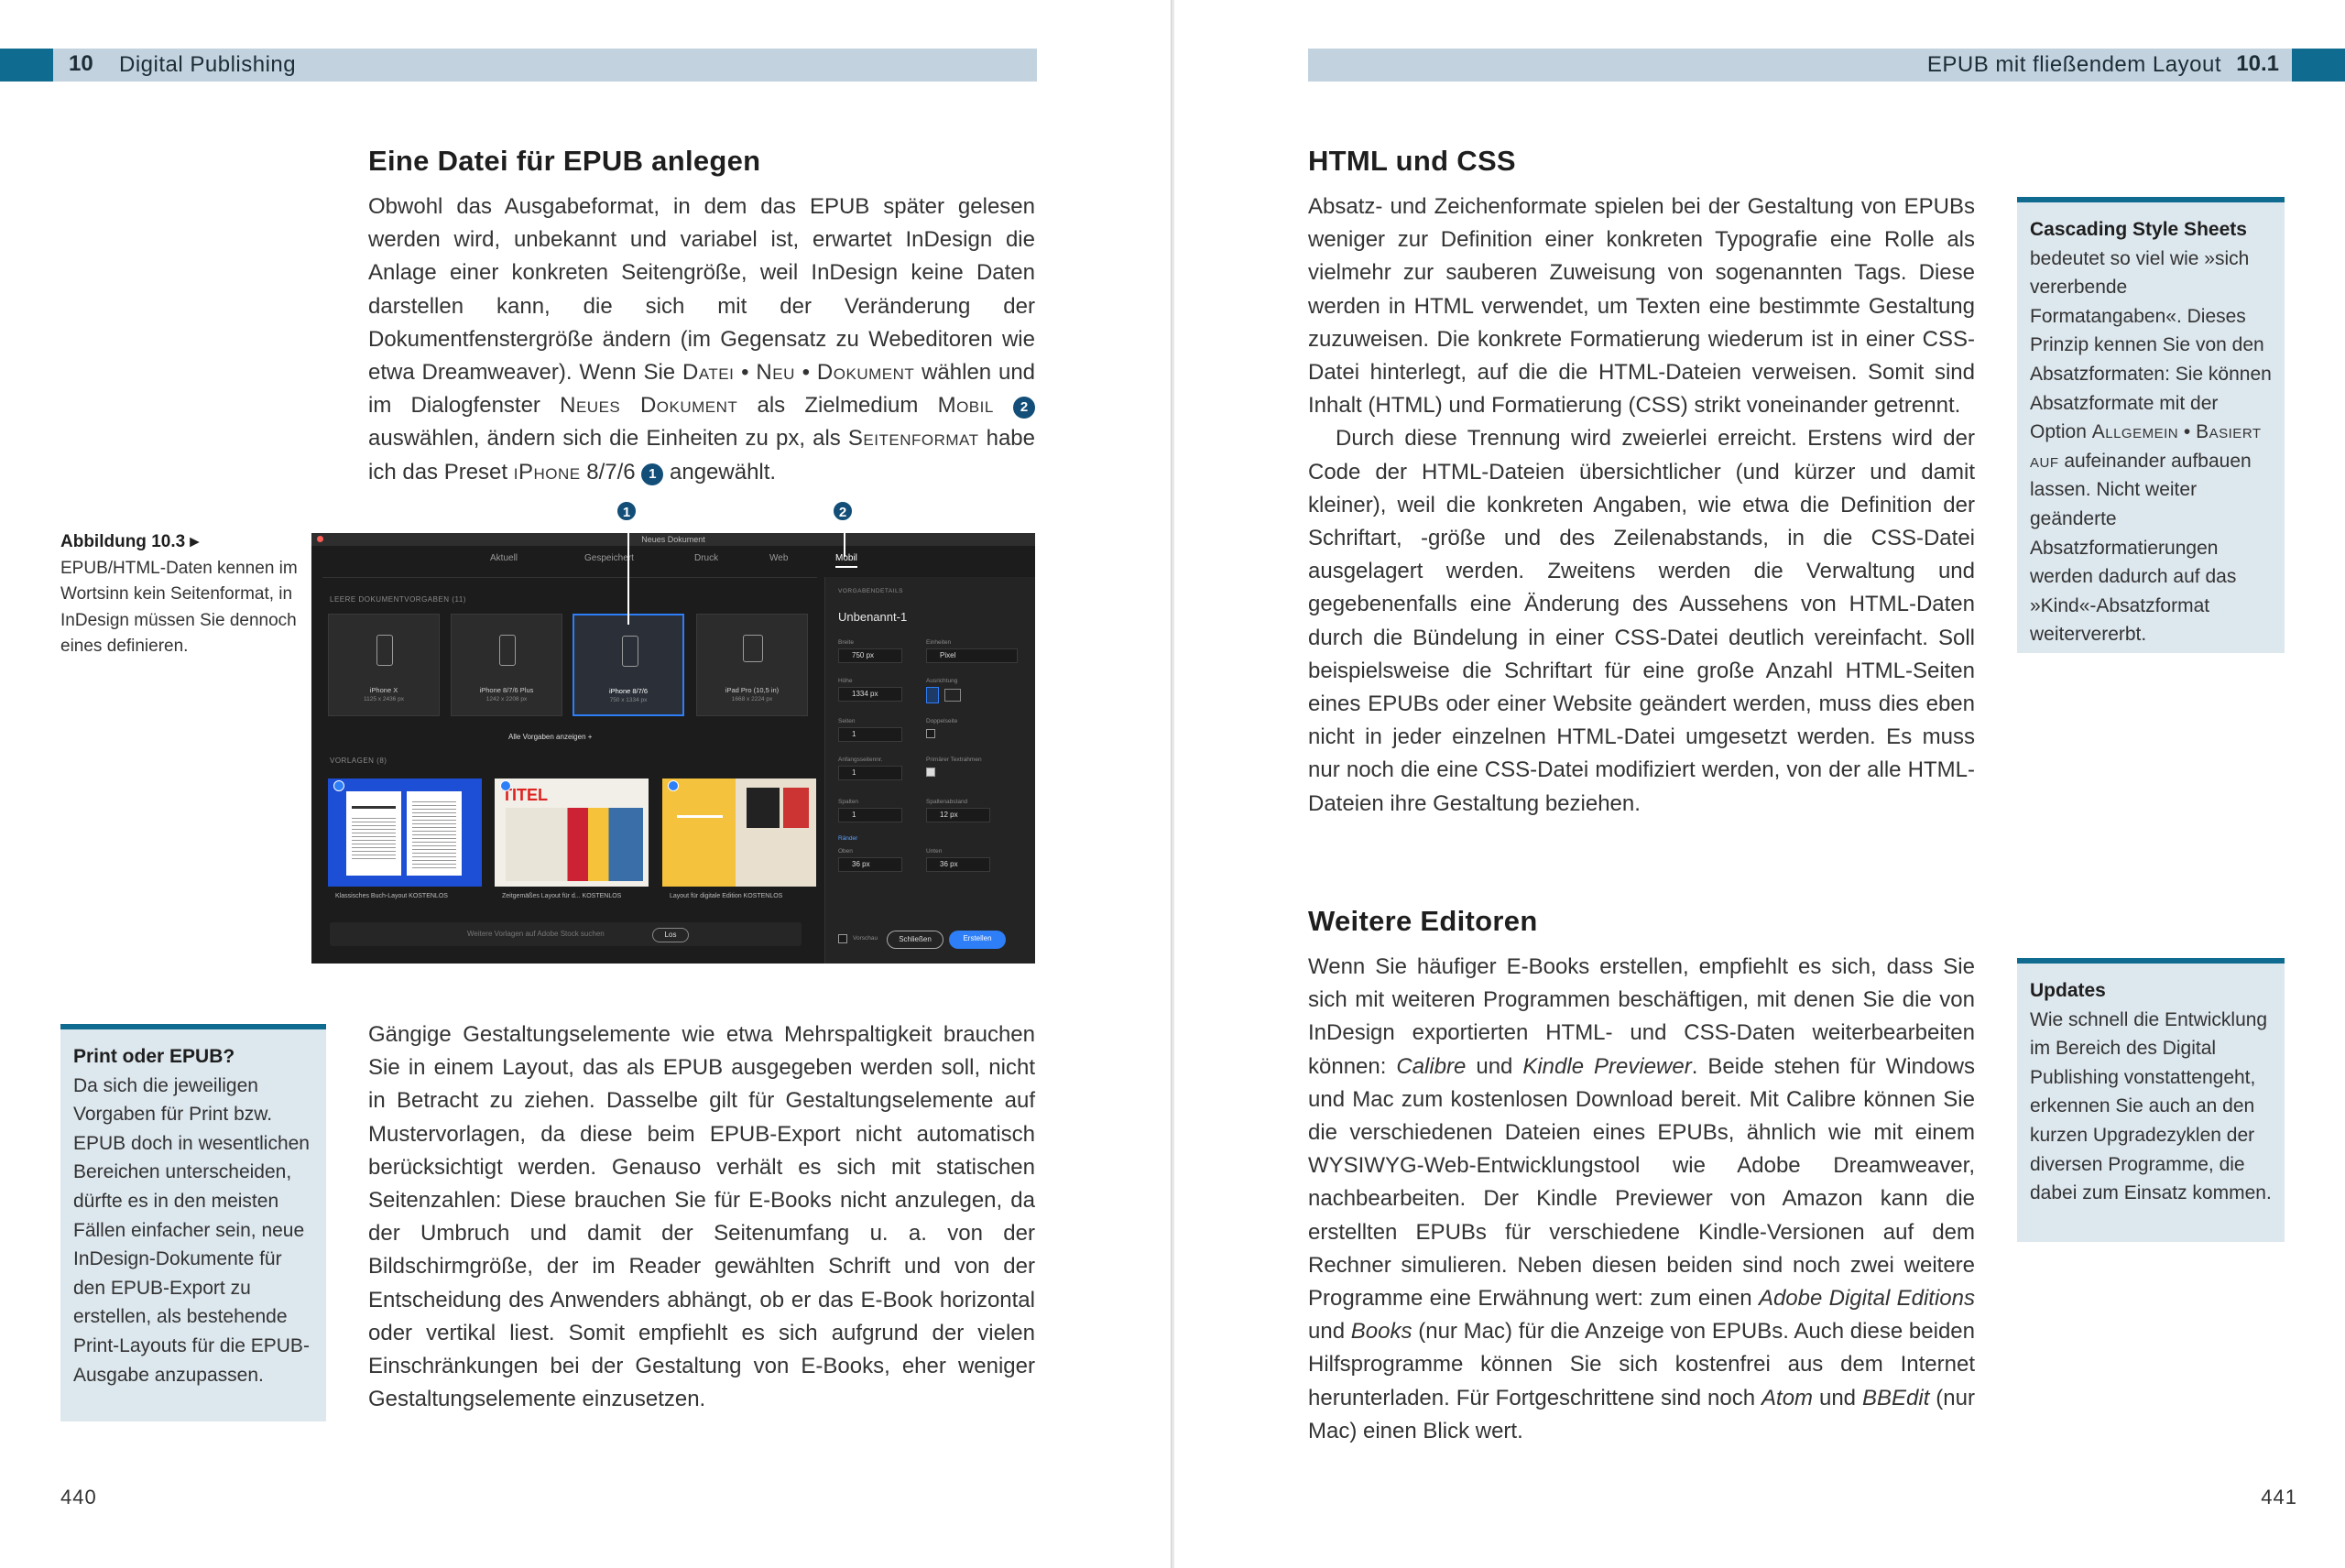  What do you see at coordinates (611, 472) in the screenshot?
I see `text-run: 8/7/6` at bounding box center [611, 472].